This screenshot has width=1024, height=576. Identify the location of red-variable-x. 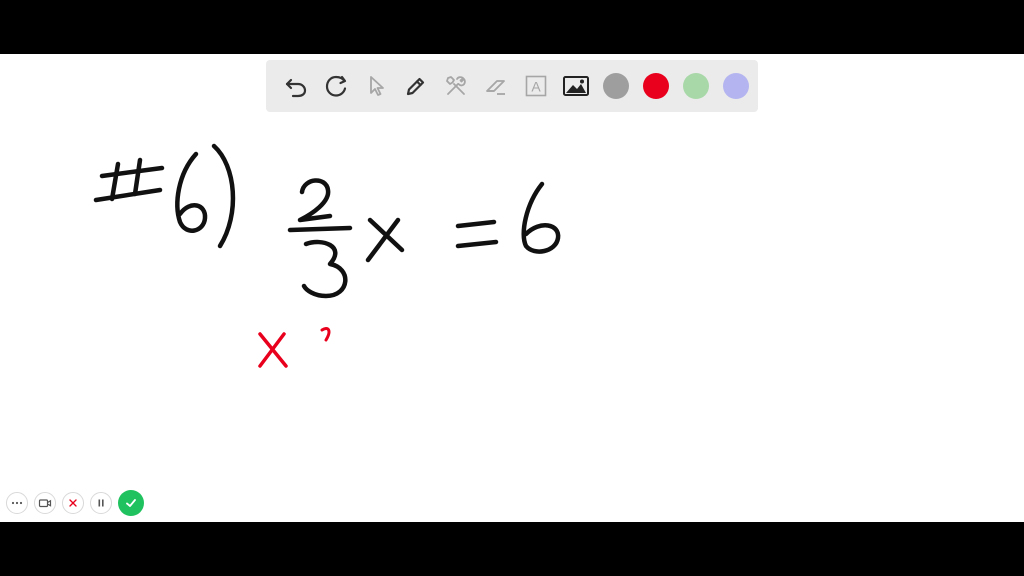
(273, 350).